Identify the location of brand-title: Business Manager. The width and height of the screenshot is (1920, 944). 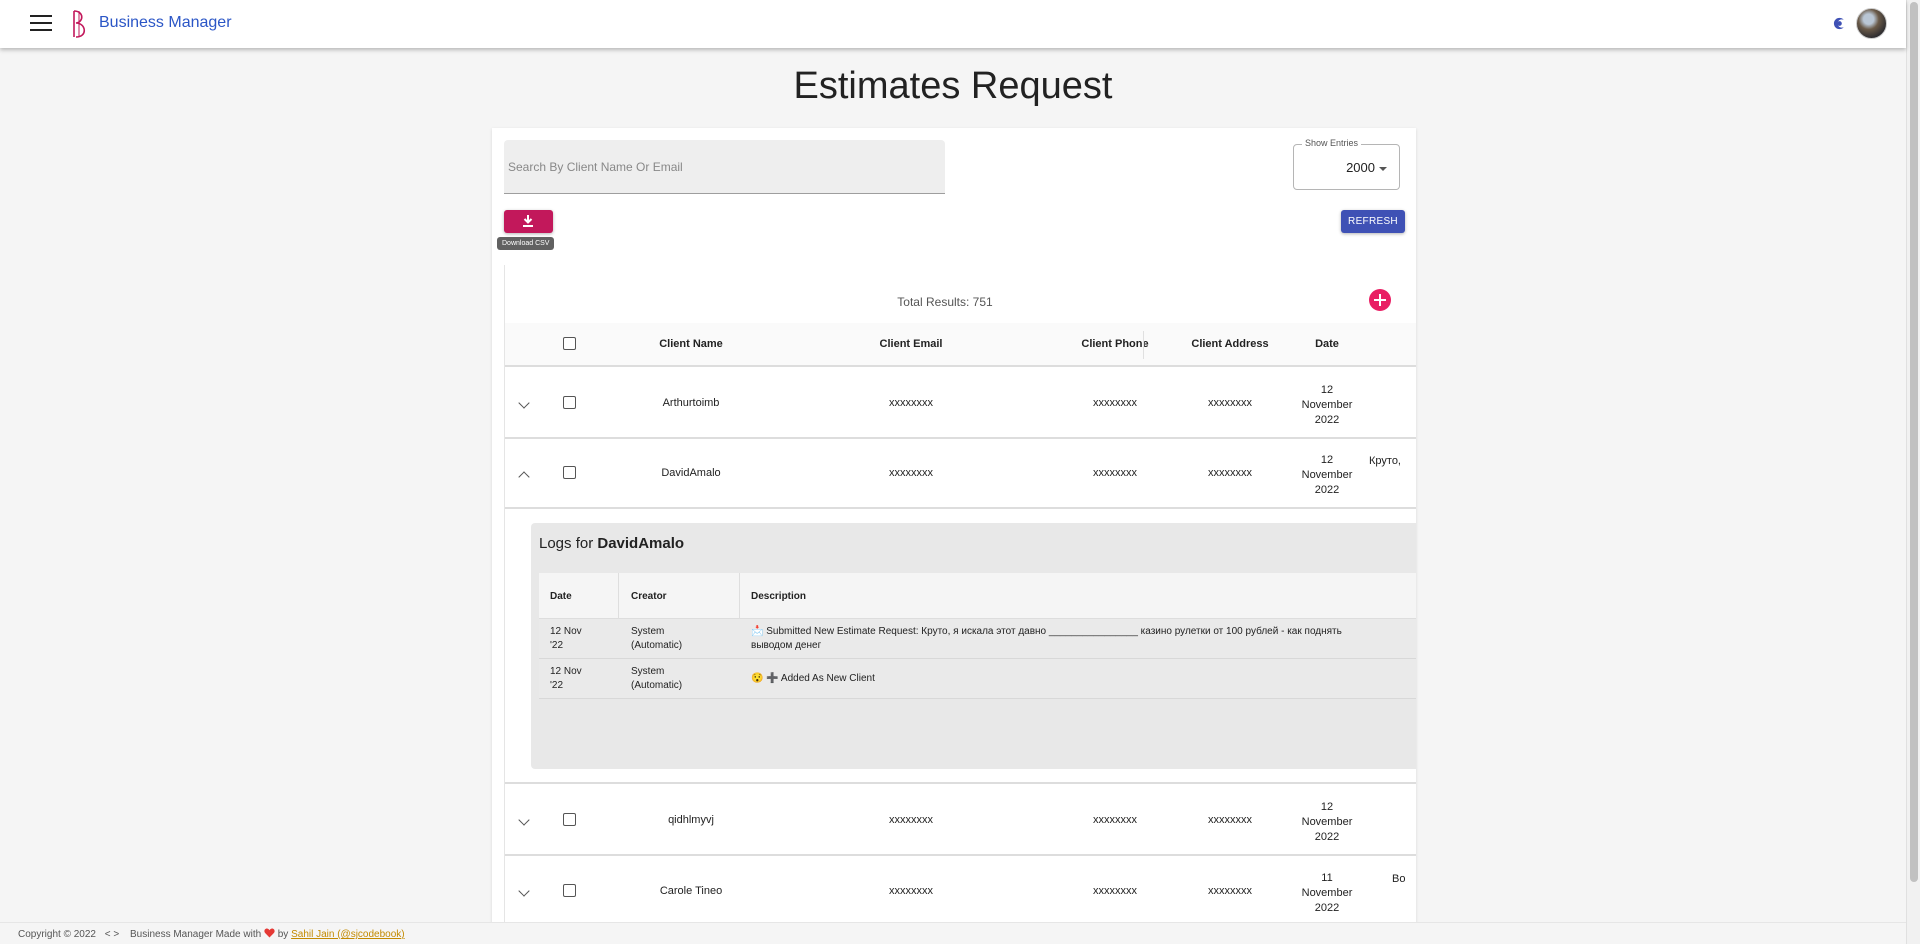
(165, 23).